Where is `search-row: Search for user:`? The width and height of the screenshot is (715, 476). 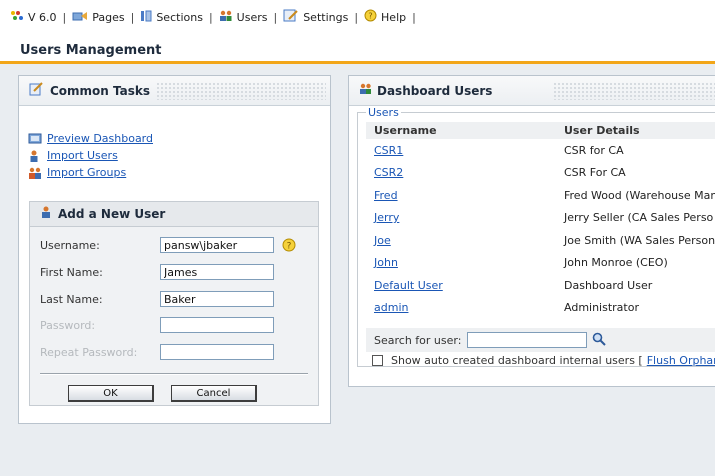 search-row: Search for user: is located at coordinates (540, 340).